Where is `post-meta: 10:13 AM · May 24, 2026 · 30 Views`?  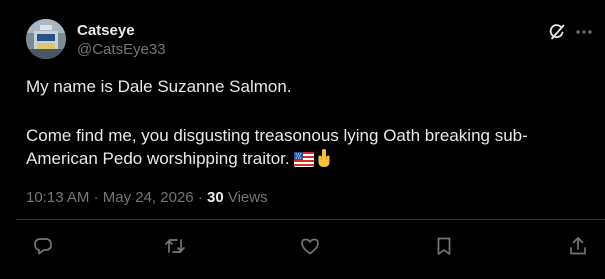
post-meta: 10:13 AM · May 24, 2026 · 30 Views is located at coordinates (147, 198).